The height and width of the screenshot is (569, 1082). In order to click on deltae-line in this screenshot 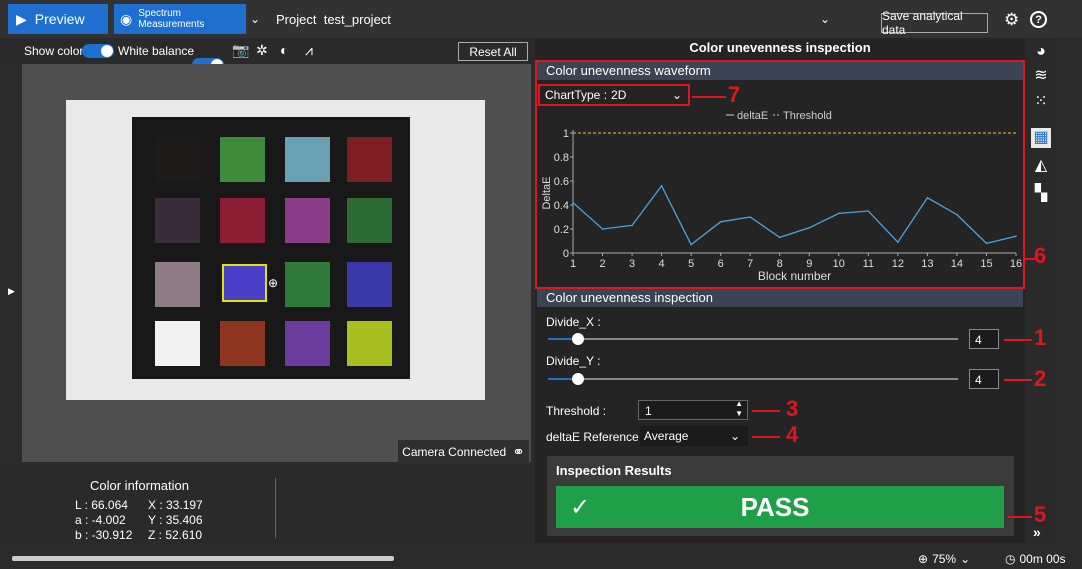, I will do `click(794, 215)`.